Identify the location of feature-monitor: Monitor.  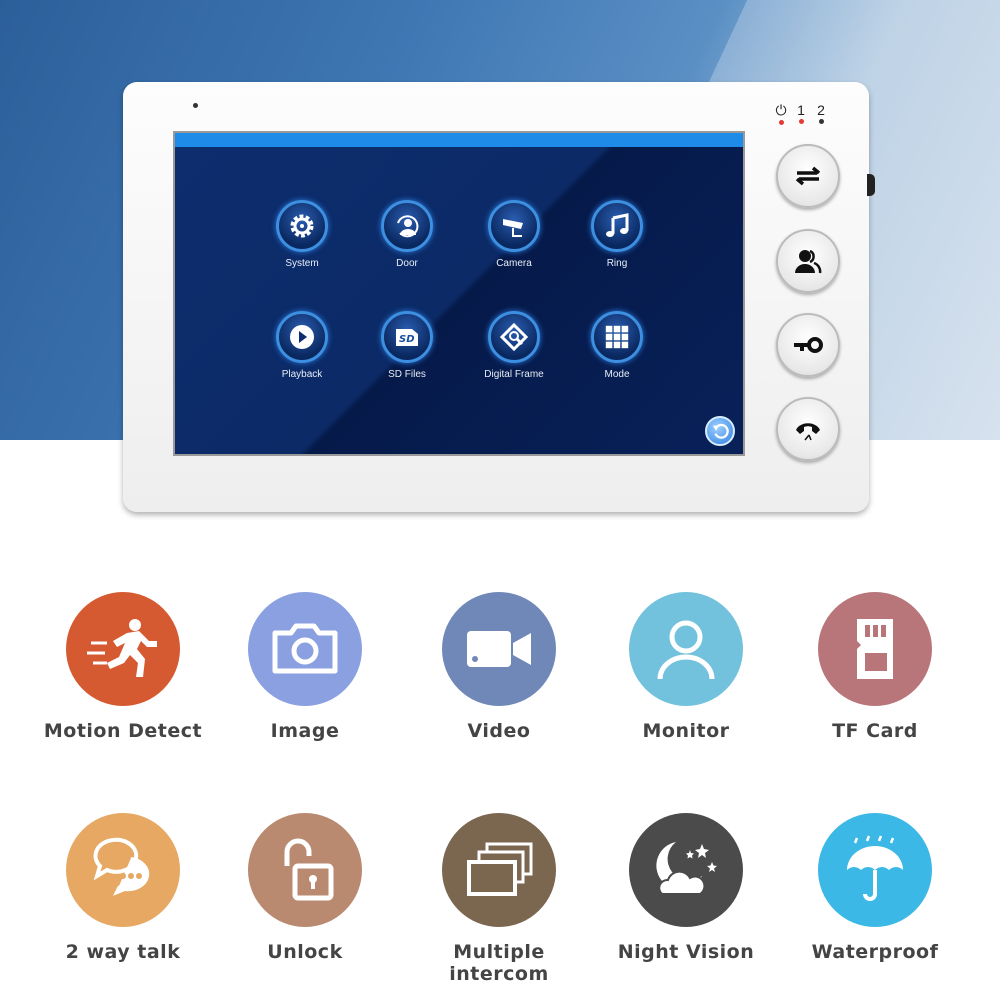
(686, 667).